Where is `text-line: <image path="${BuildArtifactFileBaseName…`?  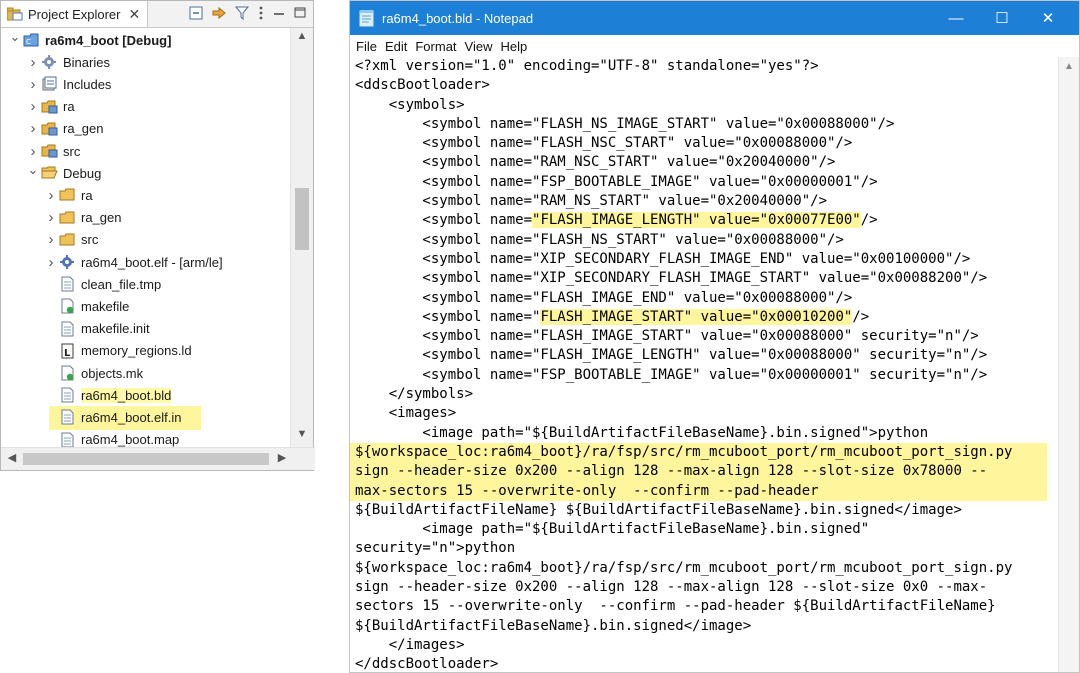
text-line: <image path="${BuildArtifactFileBaseName… is located at coordinates (612, 529).